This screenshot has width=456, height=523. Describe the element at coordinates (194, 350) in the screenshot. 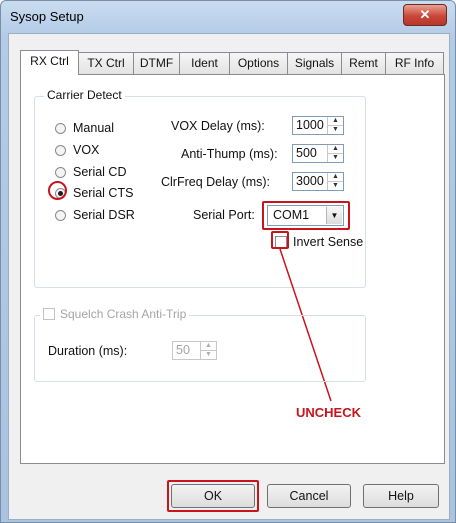

I see `duration-spinner: 50 ▲ ▼` at that location.